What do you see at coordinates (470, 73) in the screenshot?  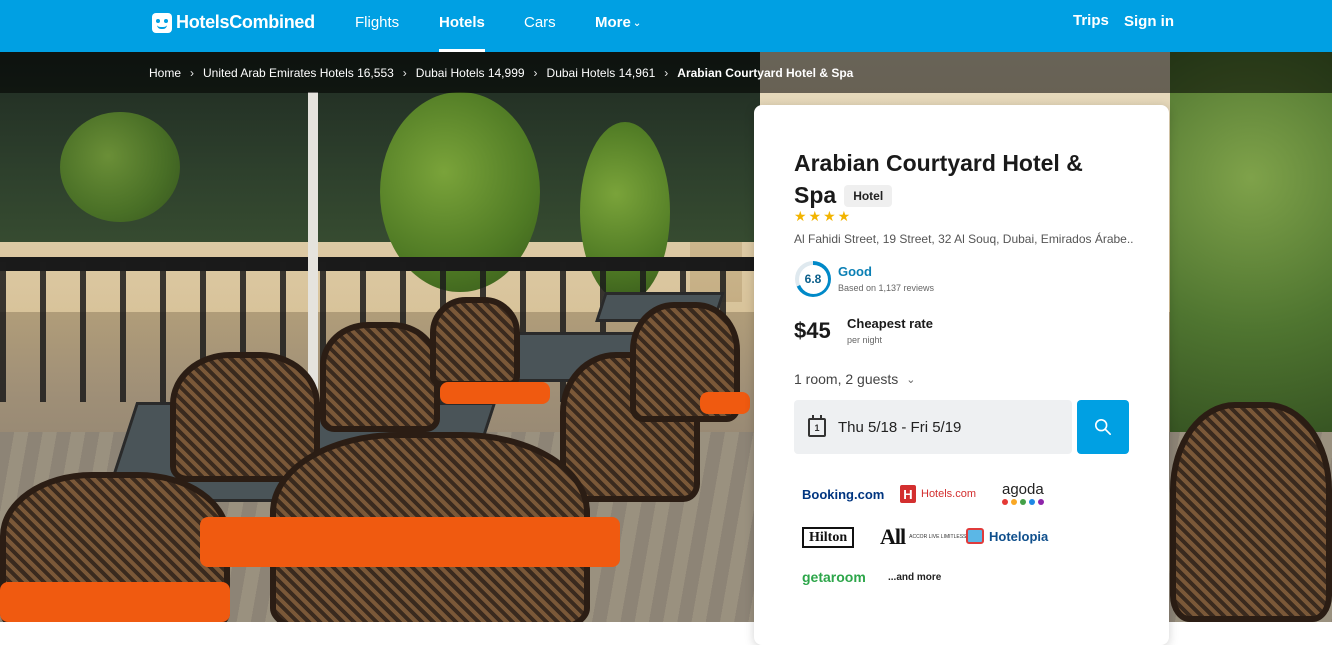 I see `breadcrumb-dubai-hotels: Dubai Hotels 14,999` at bounding box center [470, 73].